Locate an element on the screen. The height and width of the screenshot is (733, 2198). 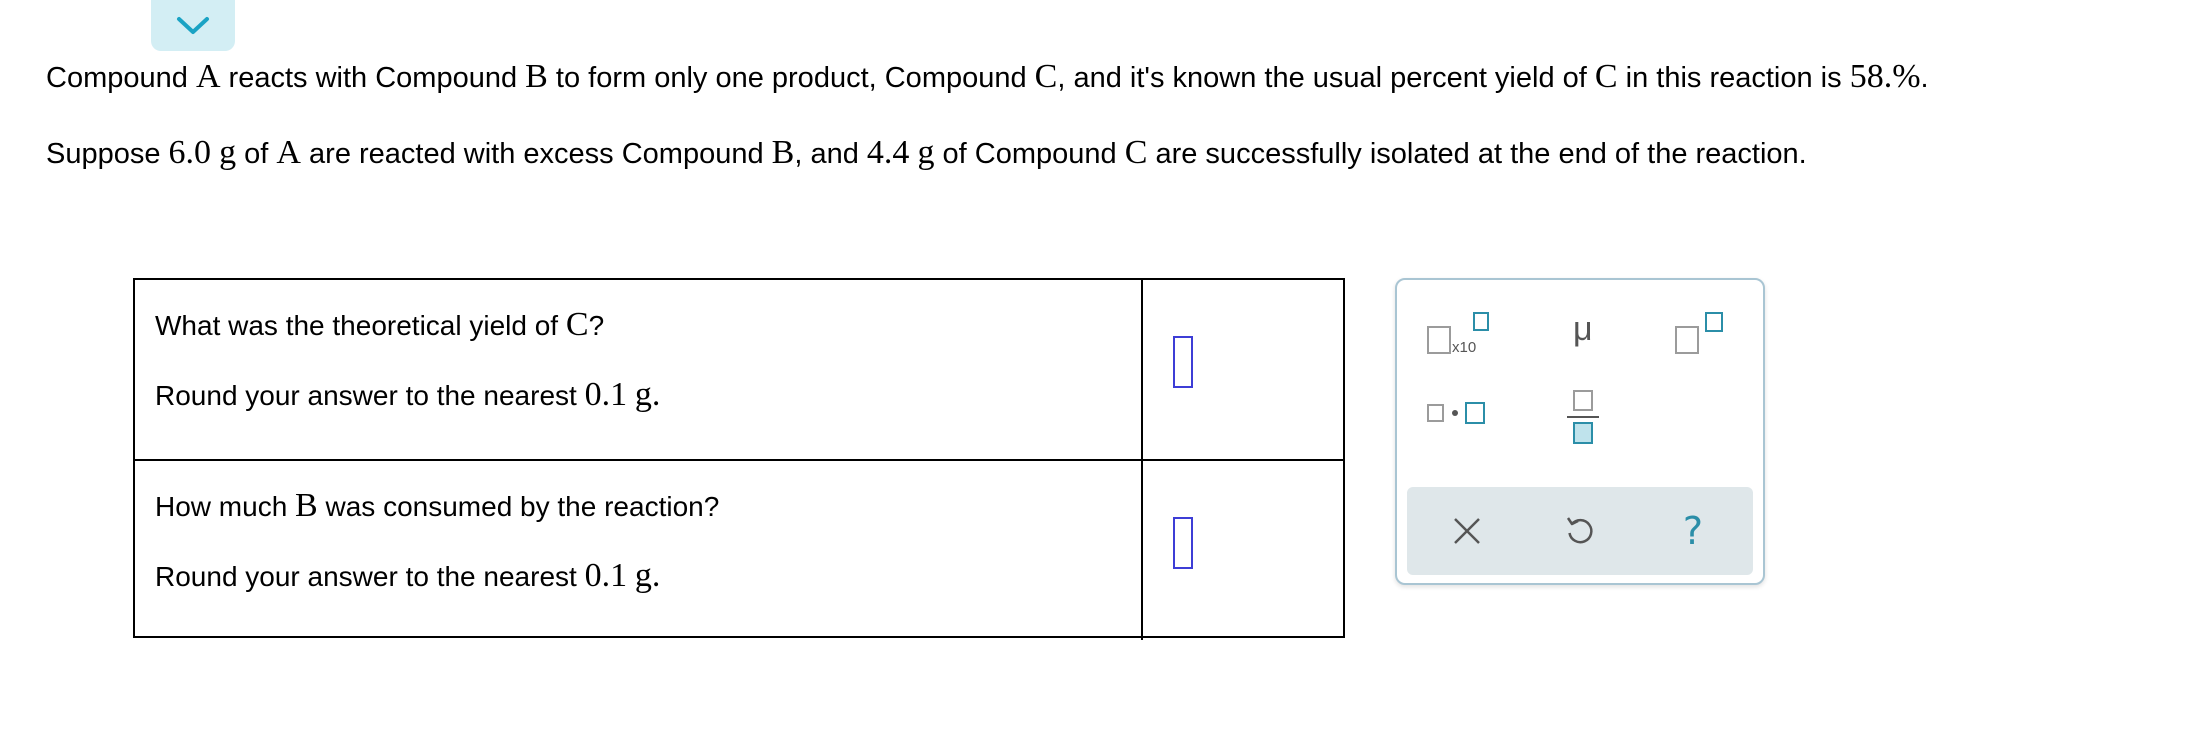
text: Suppose is located at coordinates (107, 154).